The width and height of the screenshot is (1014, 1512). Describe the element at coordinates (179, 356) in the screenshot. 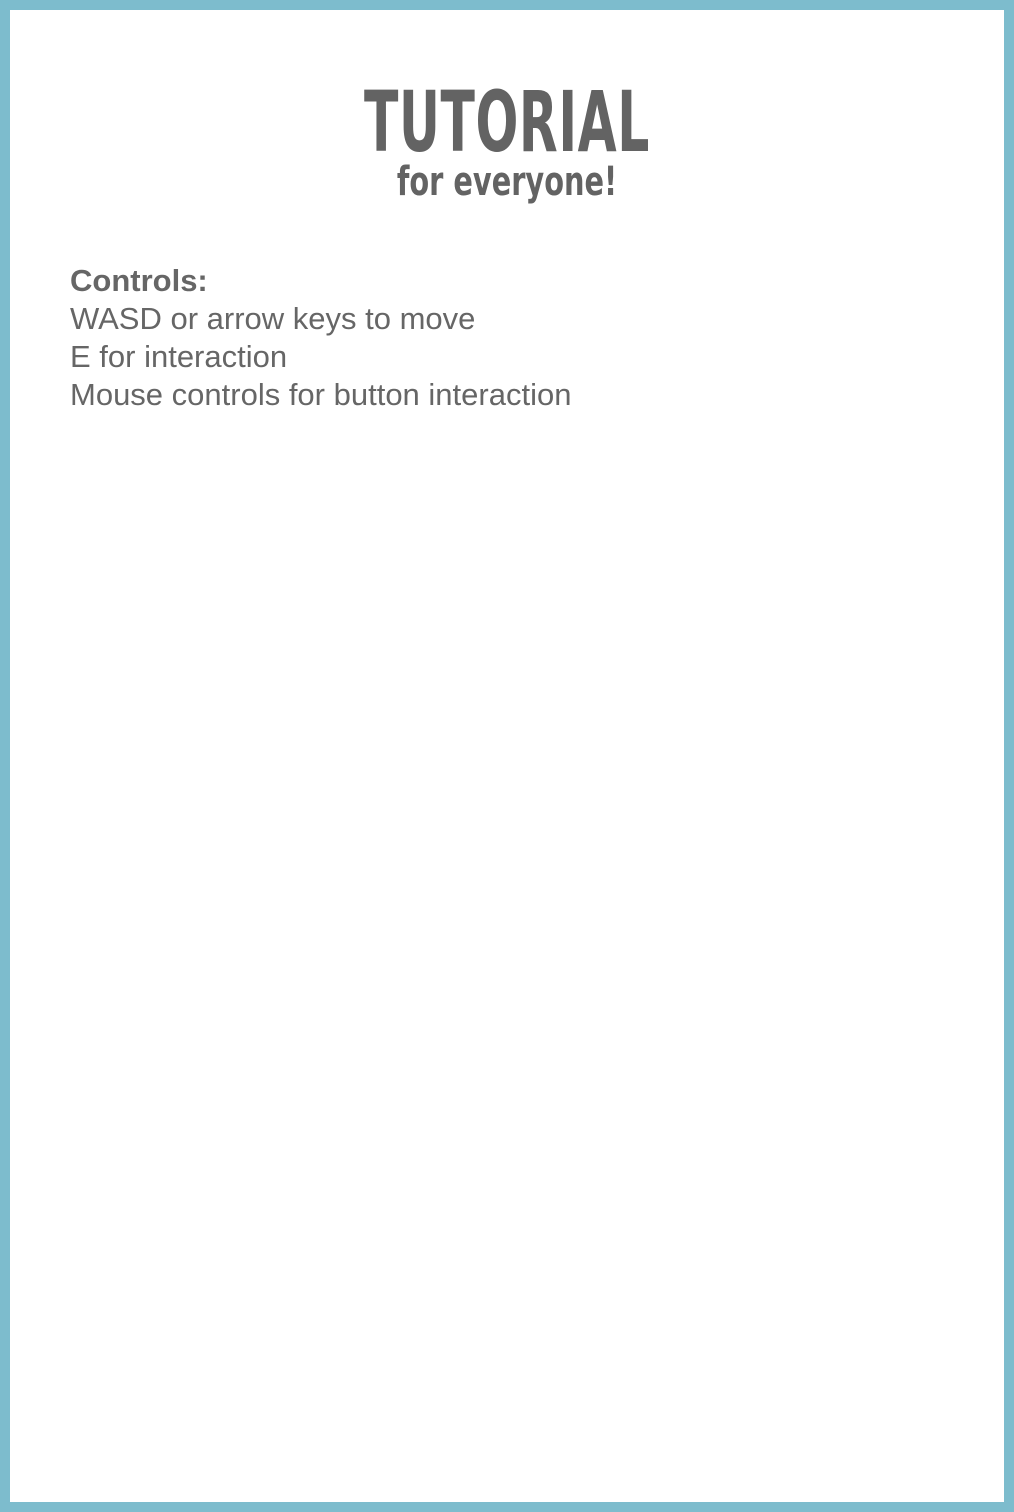

I see `controls-line-interaction: E for interaction` at that location.